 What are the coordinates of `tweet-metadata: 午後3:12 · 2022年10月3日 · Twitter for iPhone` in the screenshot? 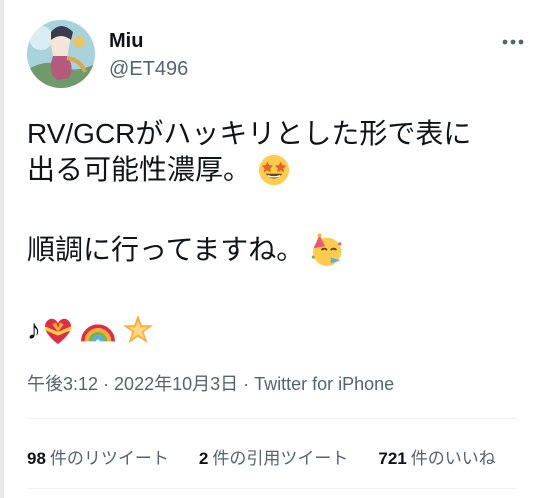 It's located at (210, 383).